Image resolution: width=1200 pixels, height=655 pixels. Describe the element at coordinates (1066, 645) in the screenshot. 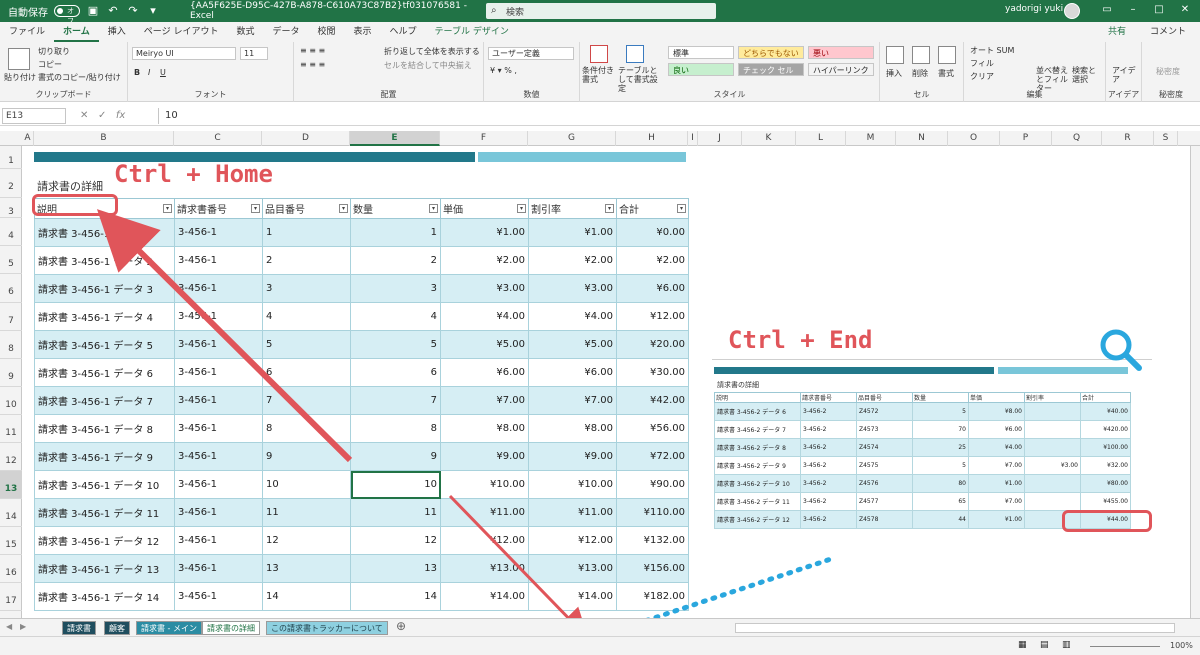

I see `page-break-view-icon: ▥` at that location.